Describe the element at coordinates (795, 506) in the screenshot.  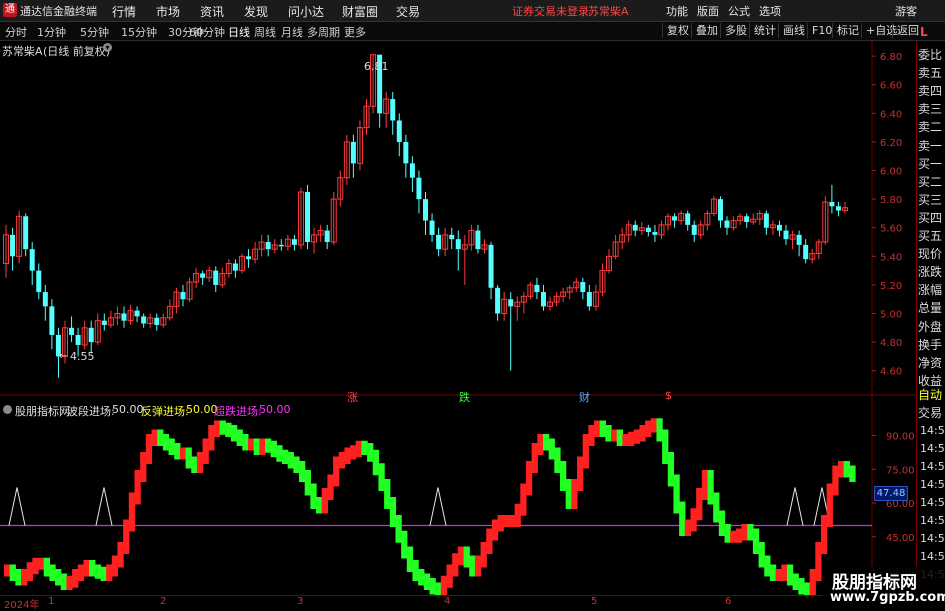
I see `signal-triangle` at that location.